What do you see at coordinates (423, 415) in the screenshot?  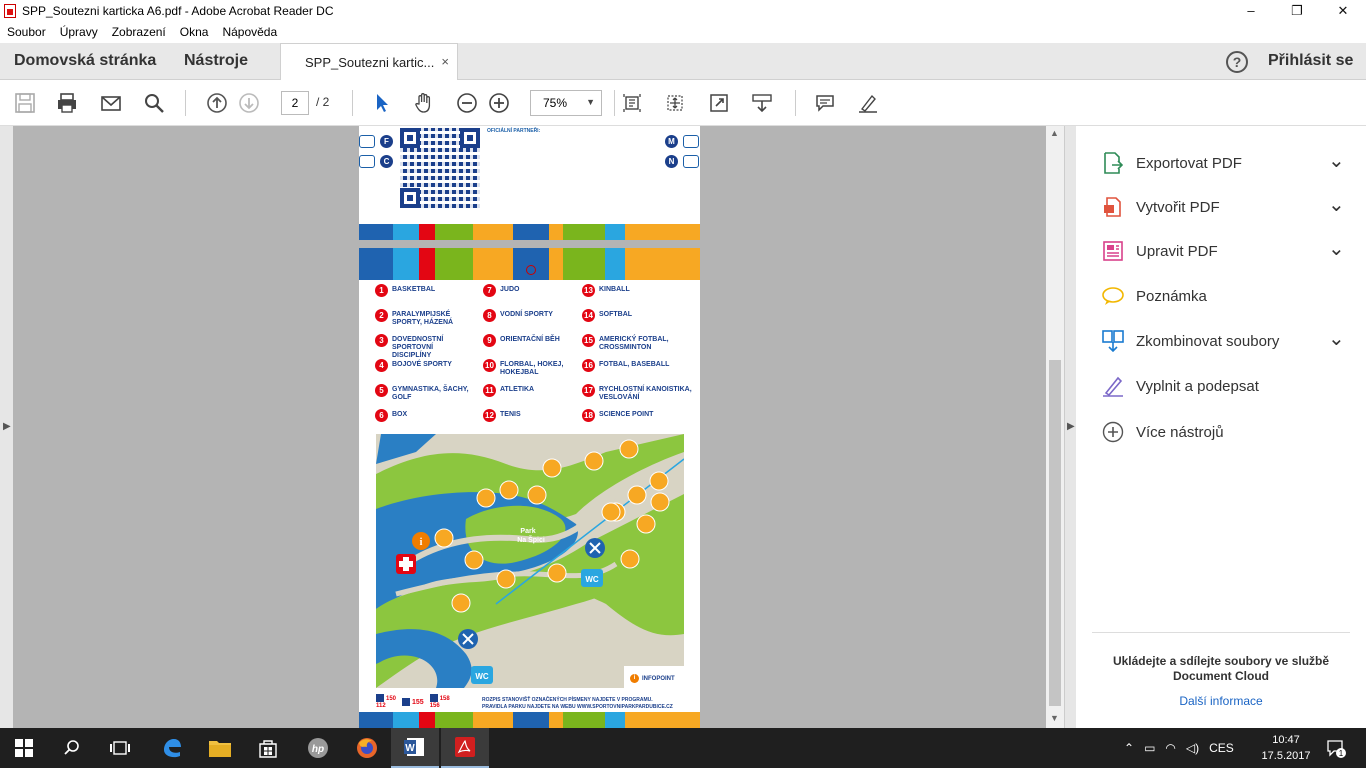 I see `legend-item: 6 BOX` at bounding box center [423, 415].